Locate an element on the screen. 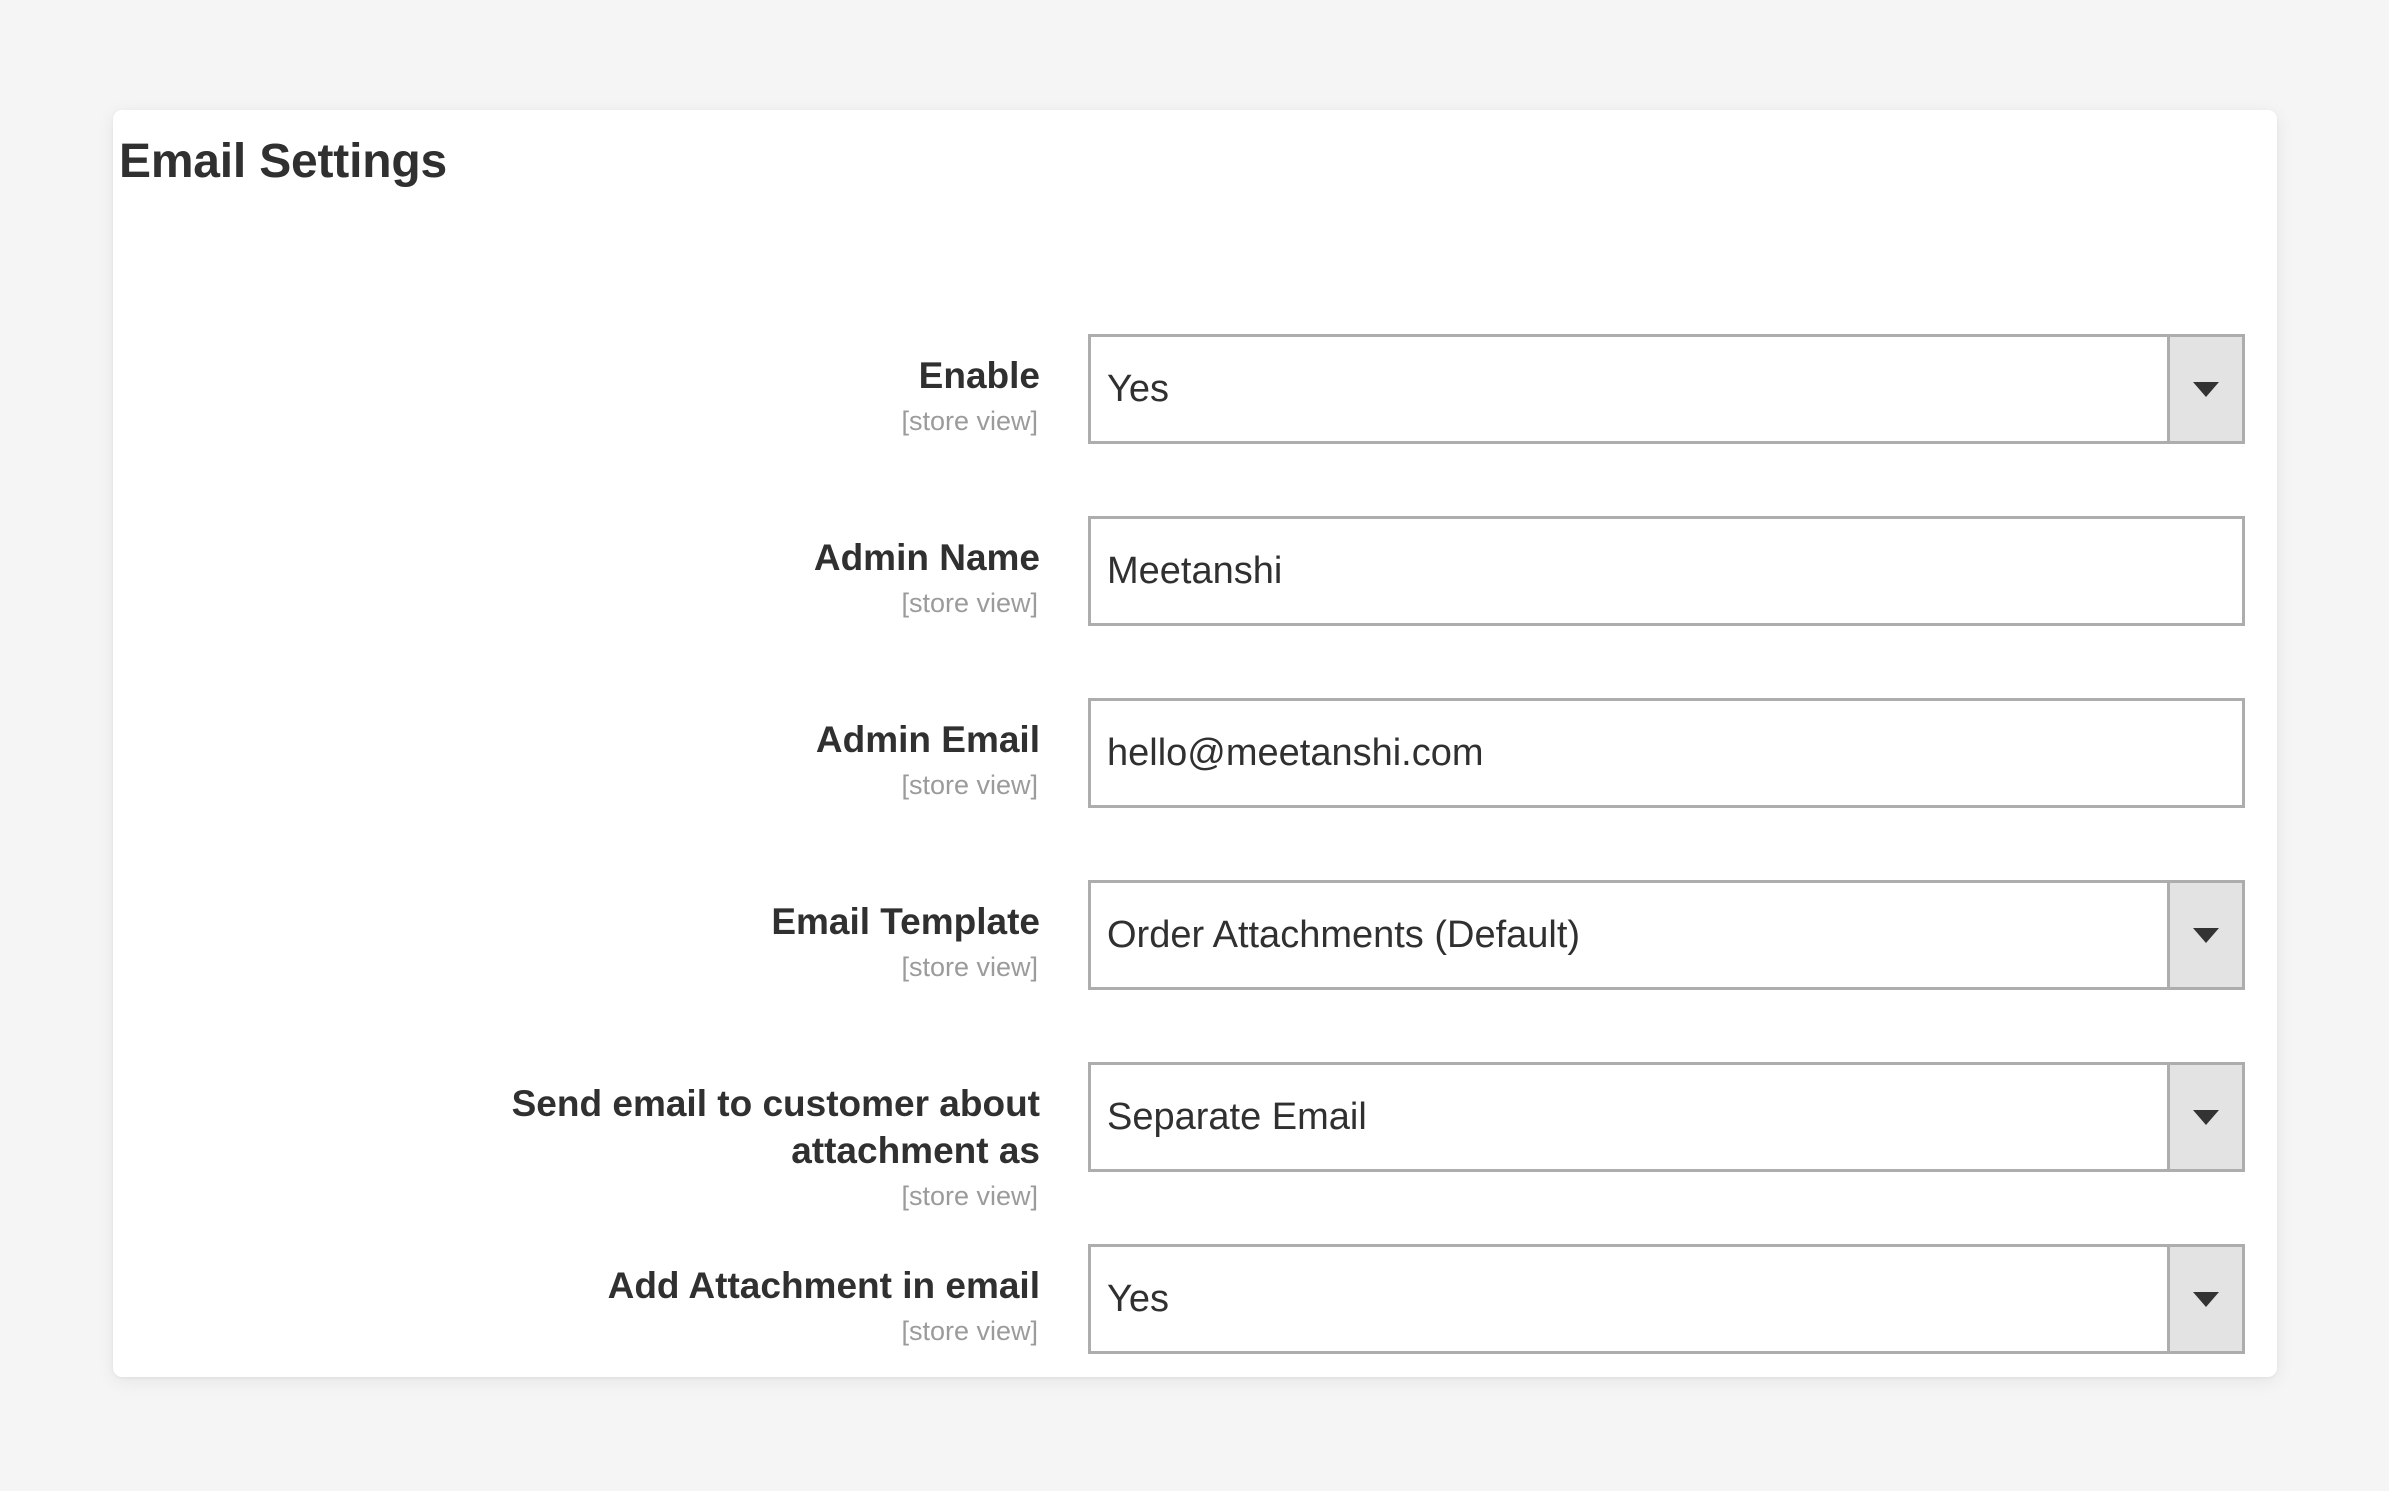 This screenshot has height=1491, width=2389. admin-email-input: hello@meetanshi.com is located at coordinates (1666, 753).